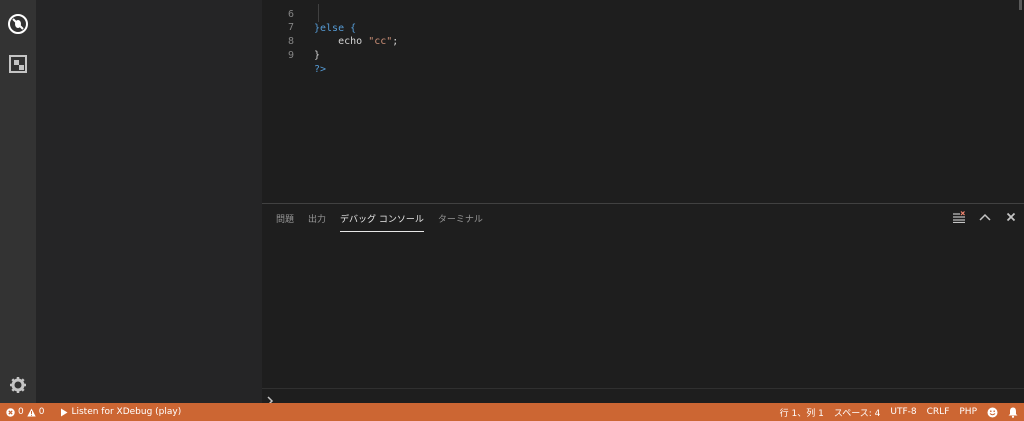 The width and height of the screenshot is (1024, 421). I want to click on code-line: 7 echo "cc";, so click(632, 27).